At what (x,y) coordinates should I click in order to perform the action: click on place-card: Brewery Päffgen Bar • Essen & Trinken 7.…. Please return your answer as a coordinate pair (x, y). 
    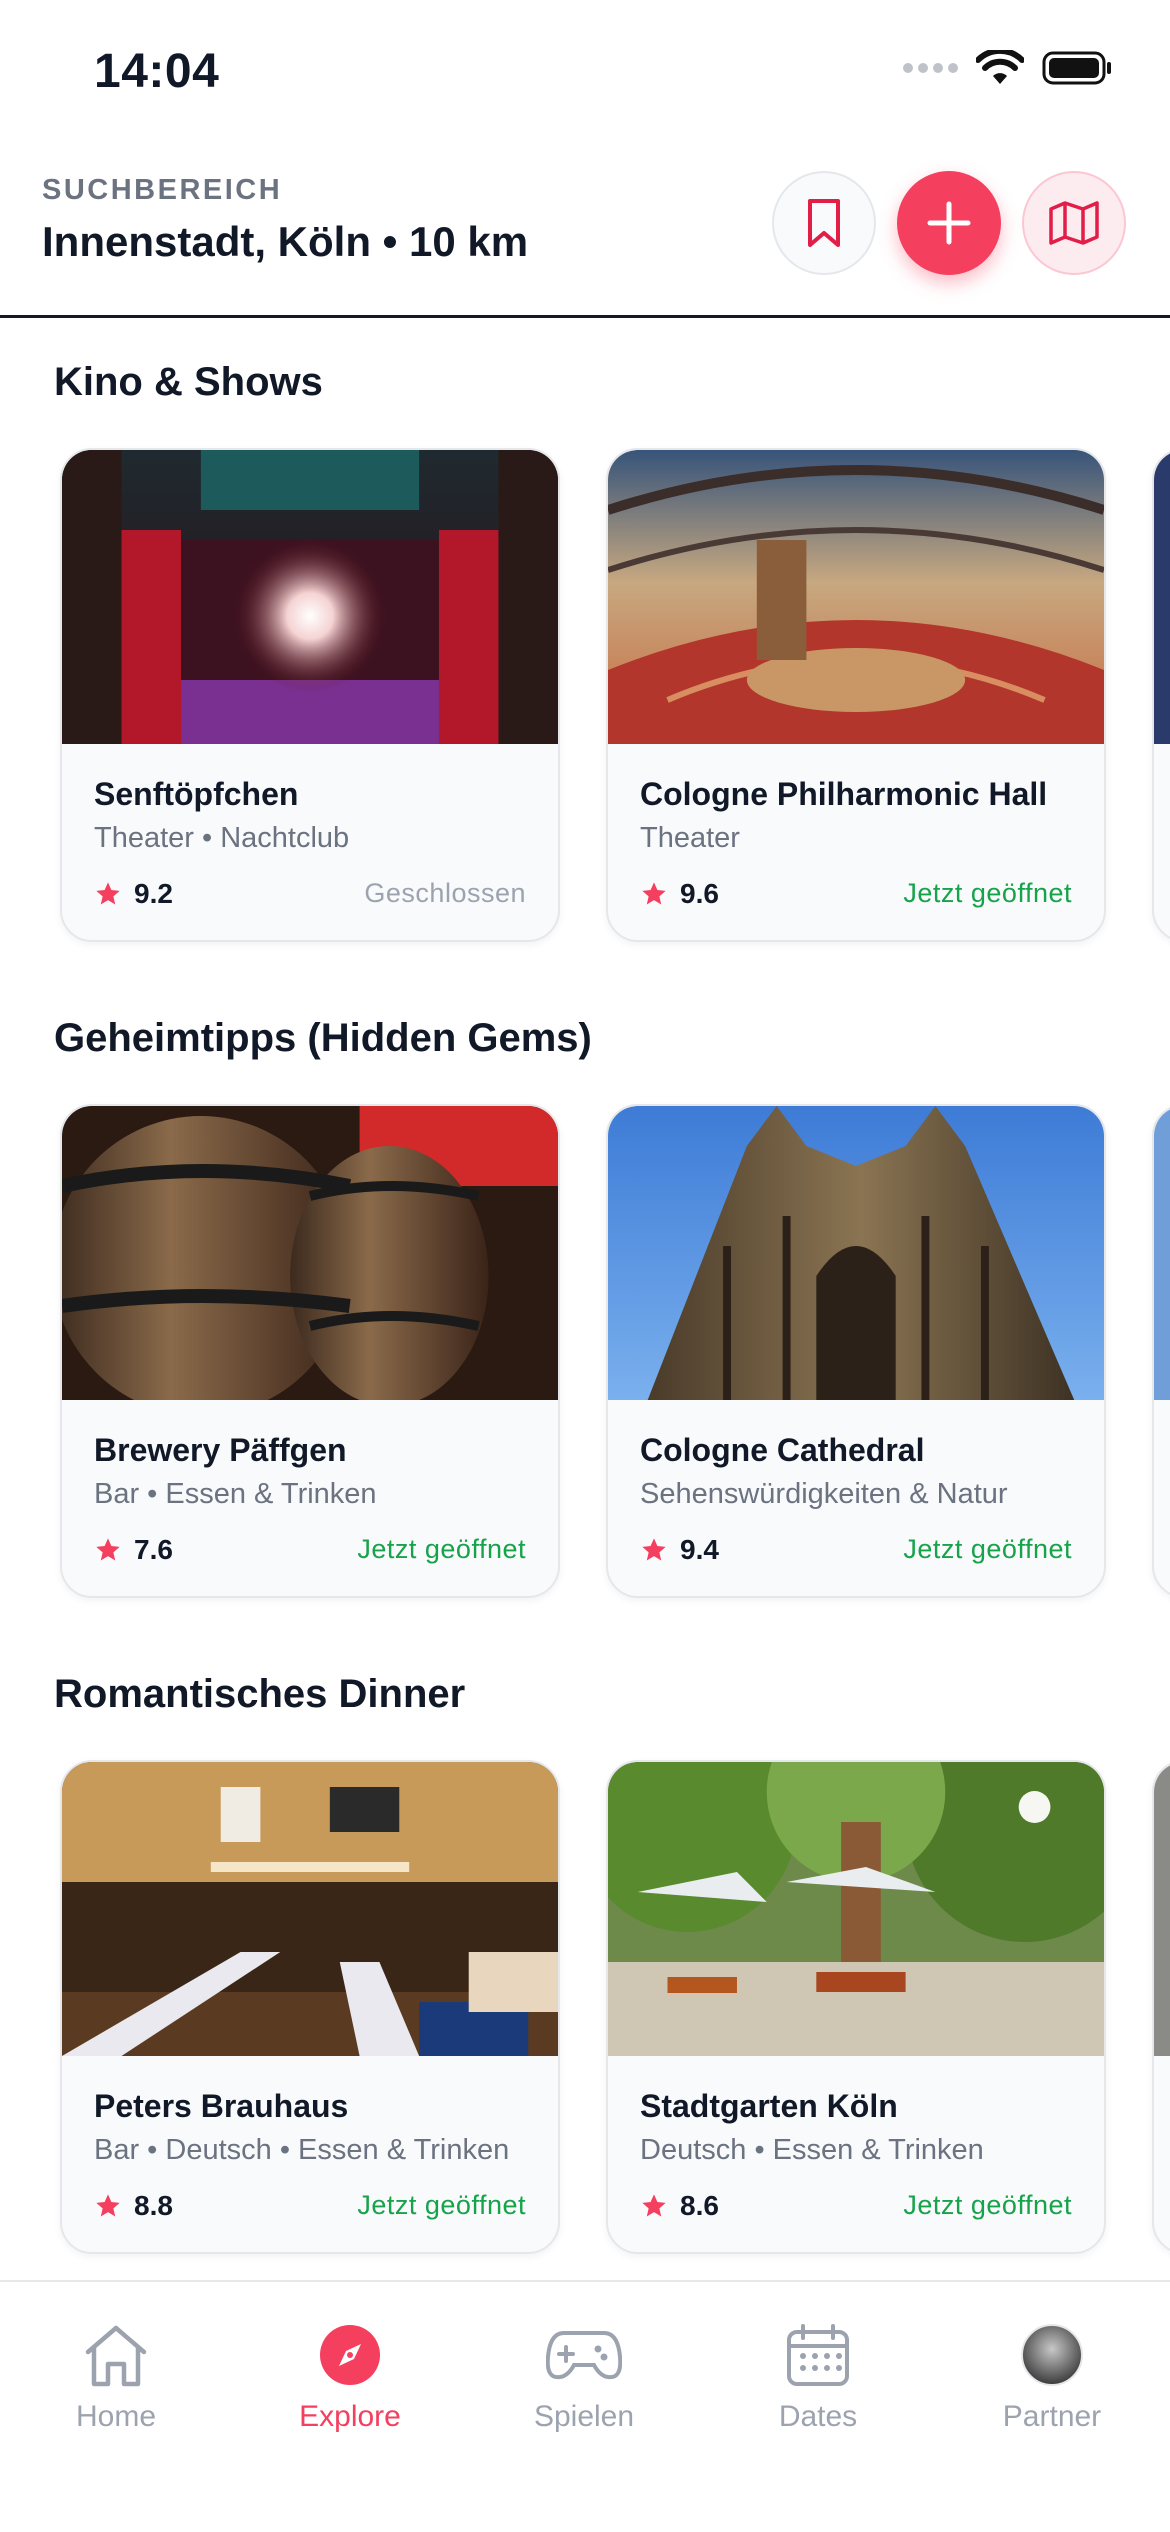
    Looking at the image, I should click on (310, 1351).